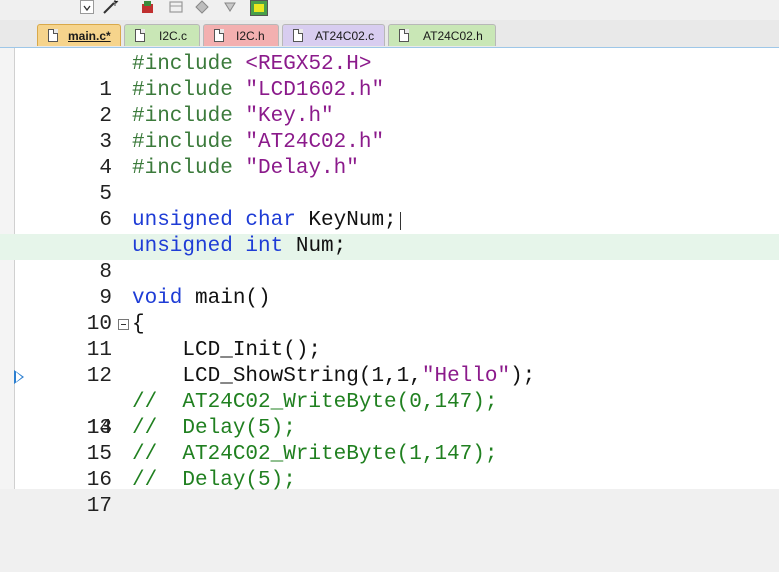 The width and height of the screenshot is (779, 572). I want to click on code-text: #include <REGX52.H>, so click(252, 64).